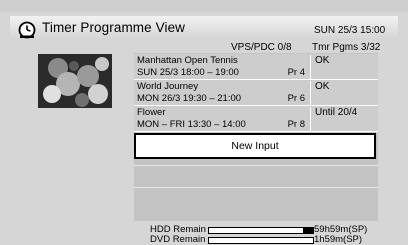 This screenshot has height=245, width=408. Describe the element at coordinates (261, 240) in the screenshot. I see `dvd-remain-bar` at that location.